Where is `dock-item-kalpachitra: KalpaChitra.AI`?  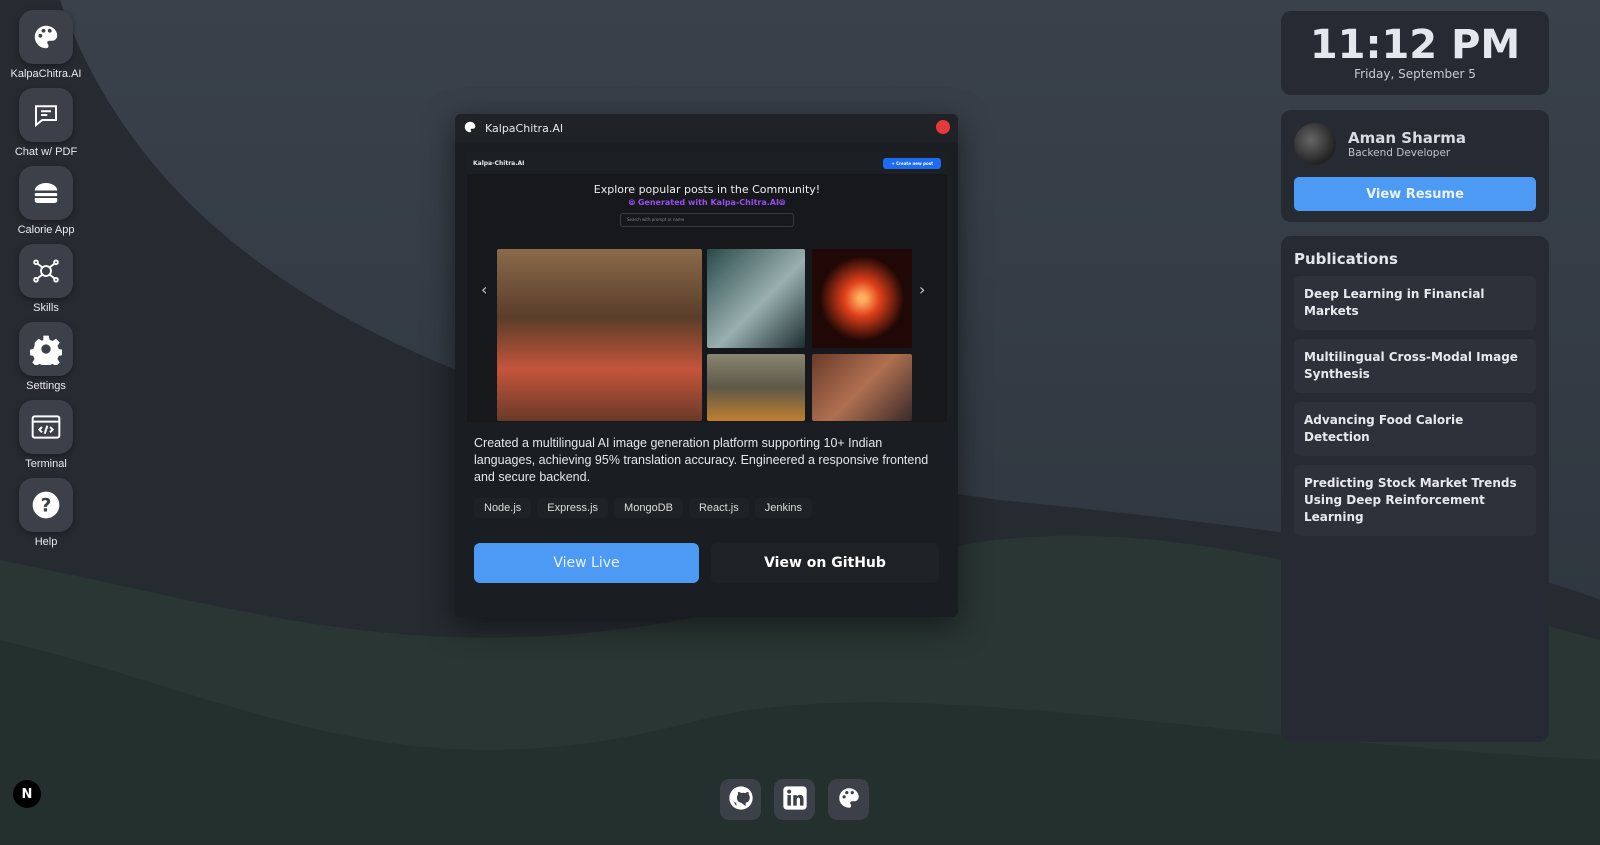 dock-item-kalpachitra: KalpaChitra.AI is located at coordinates (46, 45).